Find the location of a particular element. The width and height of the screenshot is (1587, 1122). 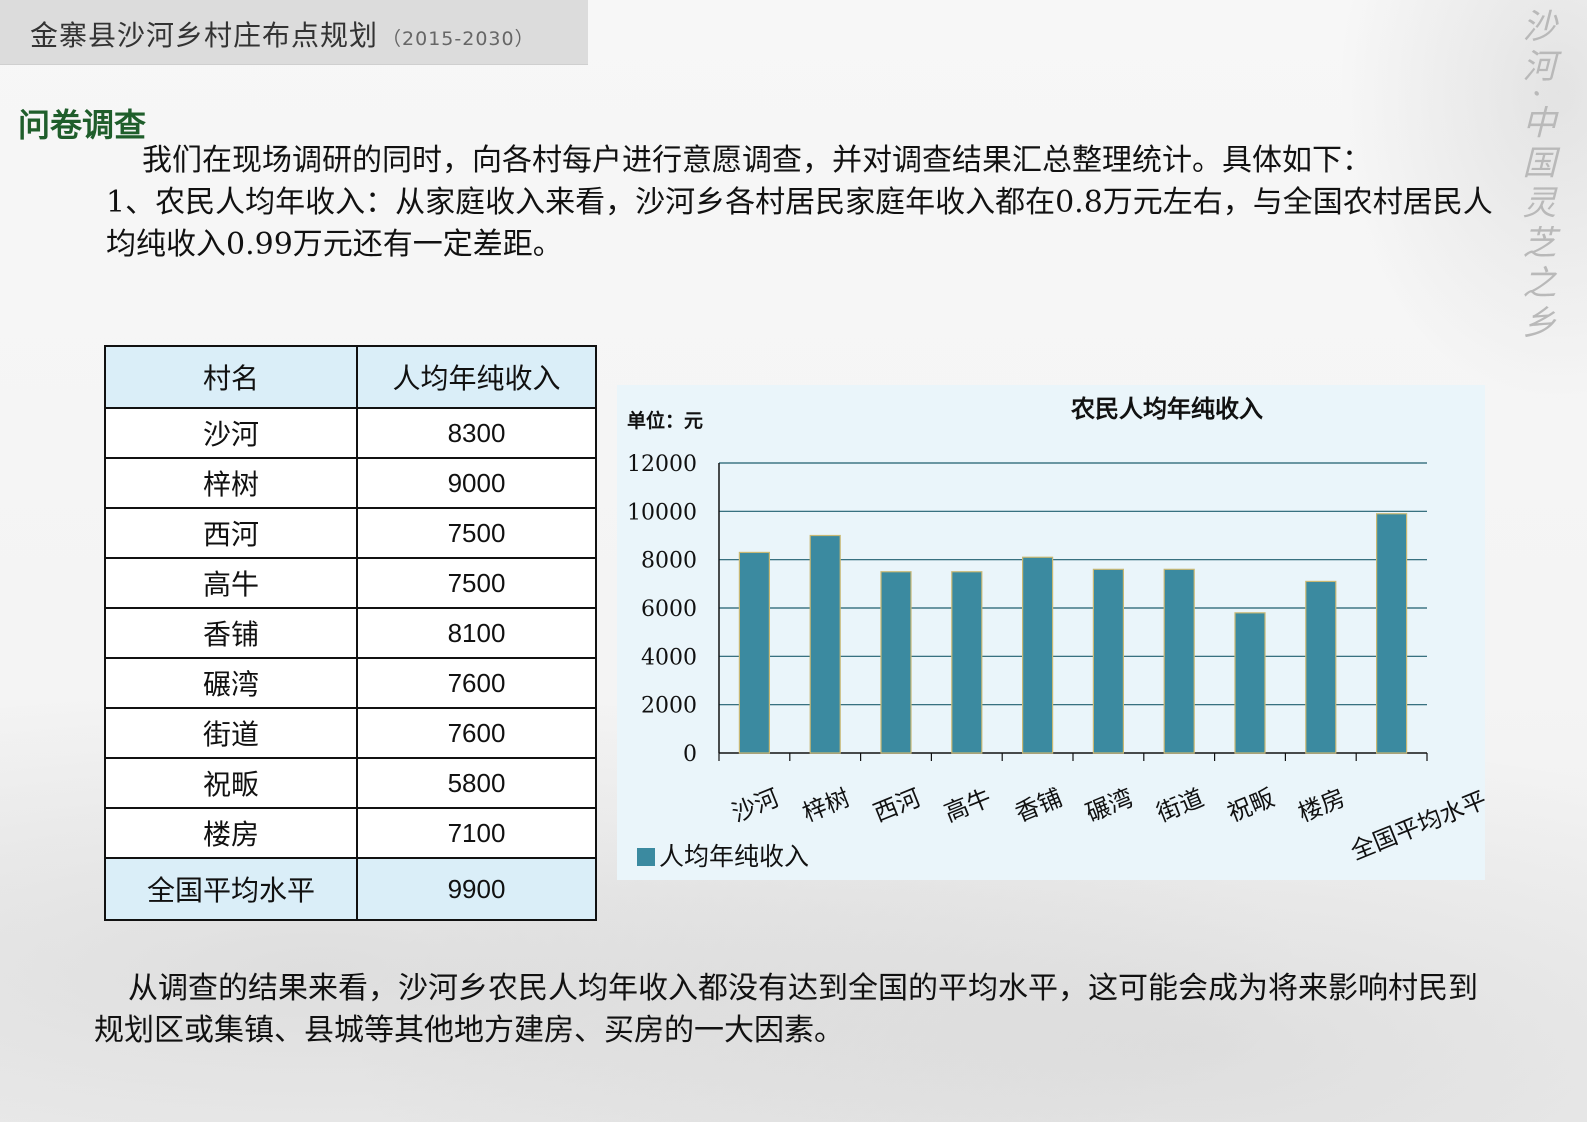

chart-legend: 人均年纯收入 is located at coordinates (723, 856).